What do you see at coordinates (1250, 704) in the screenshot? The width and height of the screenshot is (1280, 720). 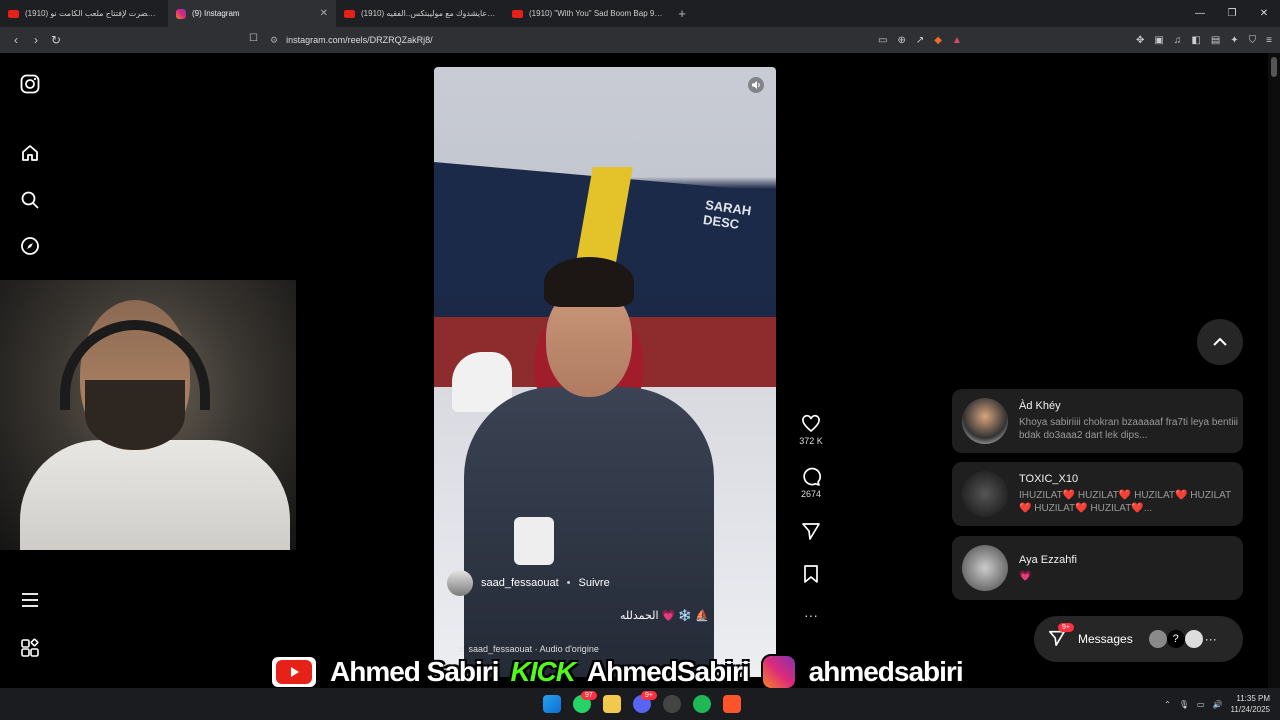 I see `clock: 11:35 PM 11/24/2025` at bounding box center [1250, 704].